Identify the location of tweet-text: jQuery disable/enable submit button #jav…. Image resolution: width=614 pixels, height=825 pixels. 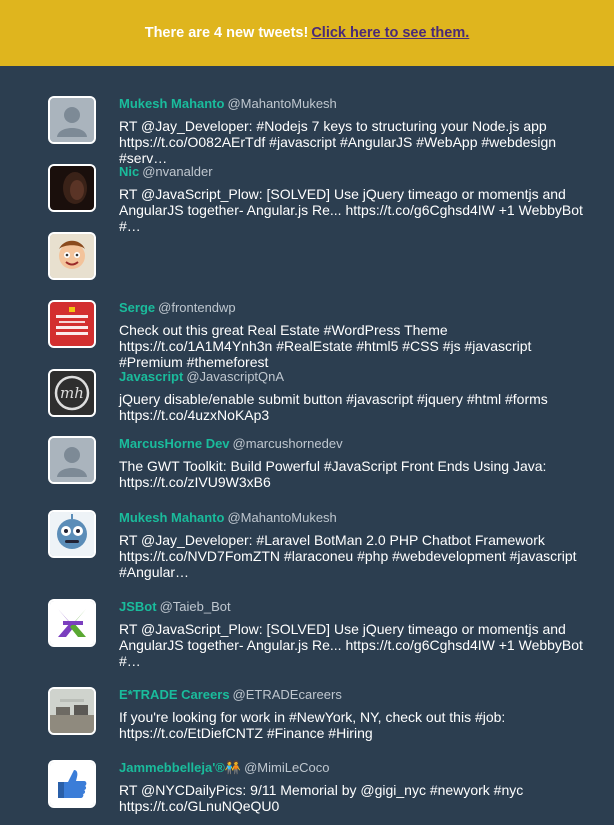
(356, 407).